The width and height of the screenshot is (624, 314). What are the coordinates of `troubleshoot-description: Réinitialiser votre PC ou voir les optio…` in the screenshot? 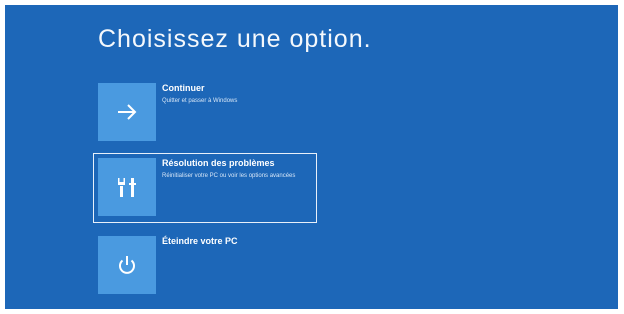 It's located at (229, 176).